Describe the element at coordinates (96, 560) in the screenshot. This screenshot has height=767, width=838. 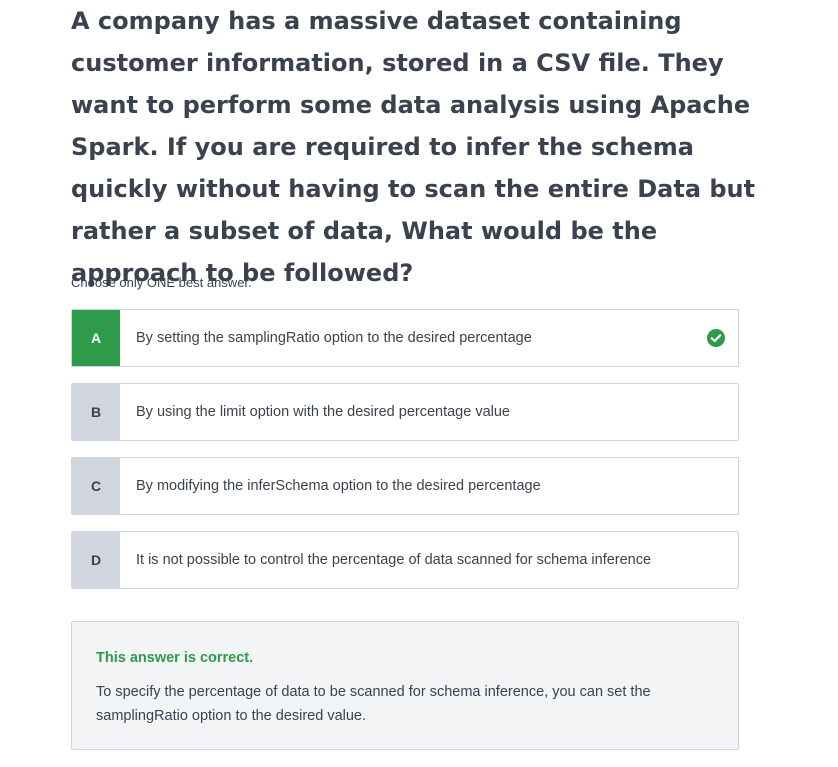
I see `option-letter-d: D` at that location.